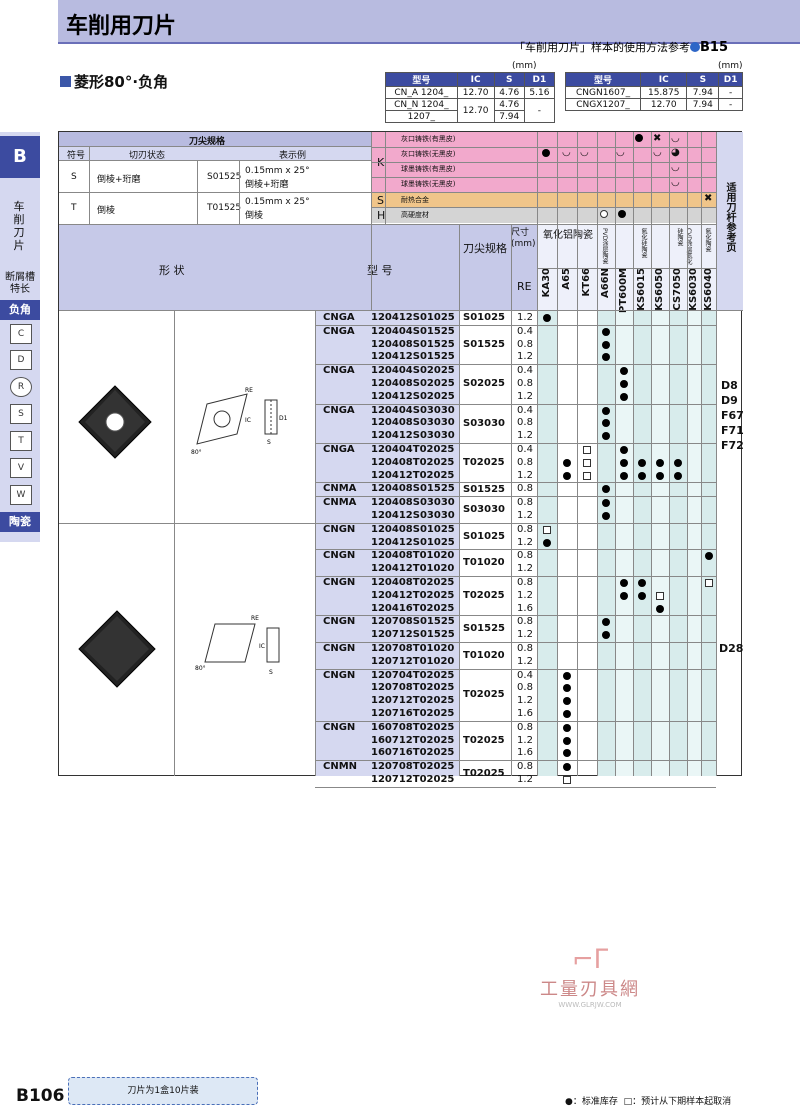  Describe the element at coordinates (20, 522) in the screenshot. I see `side-tab-ceramic: 陶瓷` at that location.